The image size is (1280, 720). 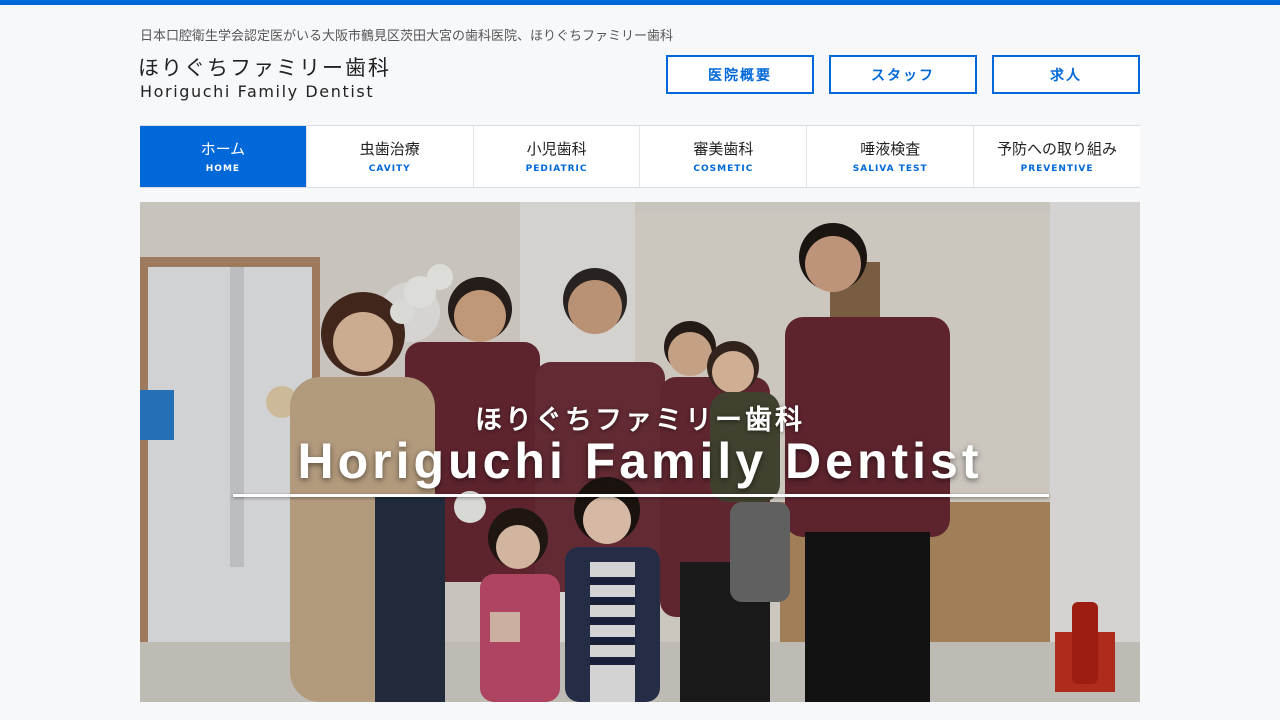 I want to click on staff-button: スタッフ, so click(x=903, y=74).